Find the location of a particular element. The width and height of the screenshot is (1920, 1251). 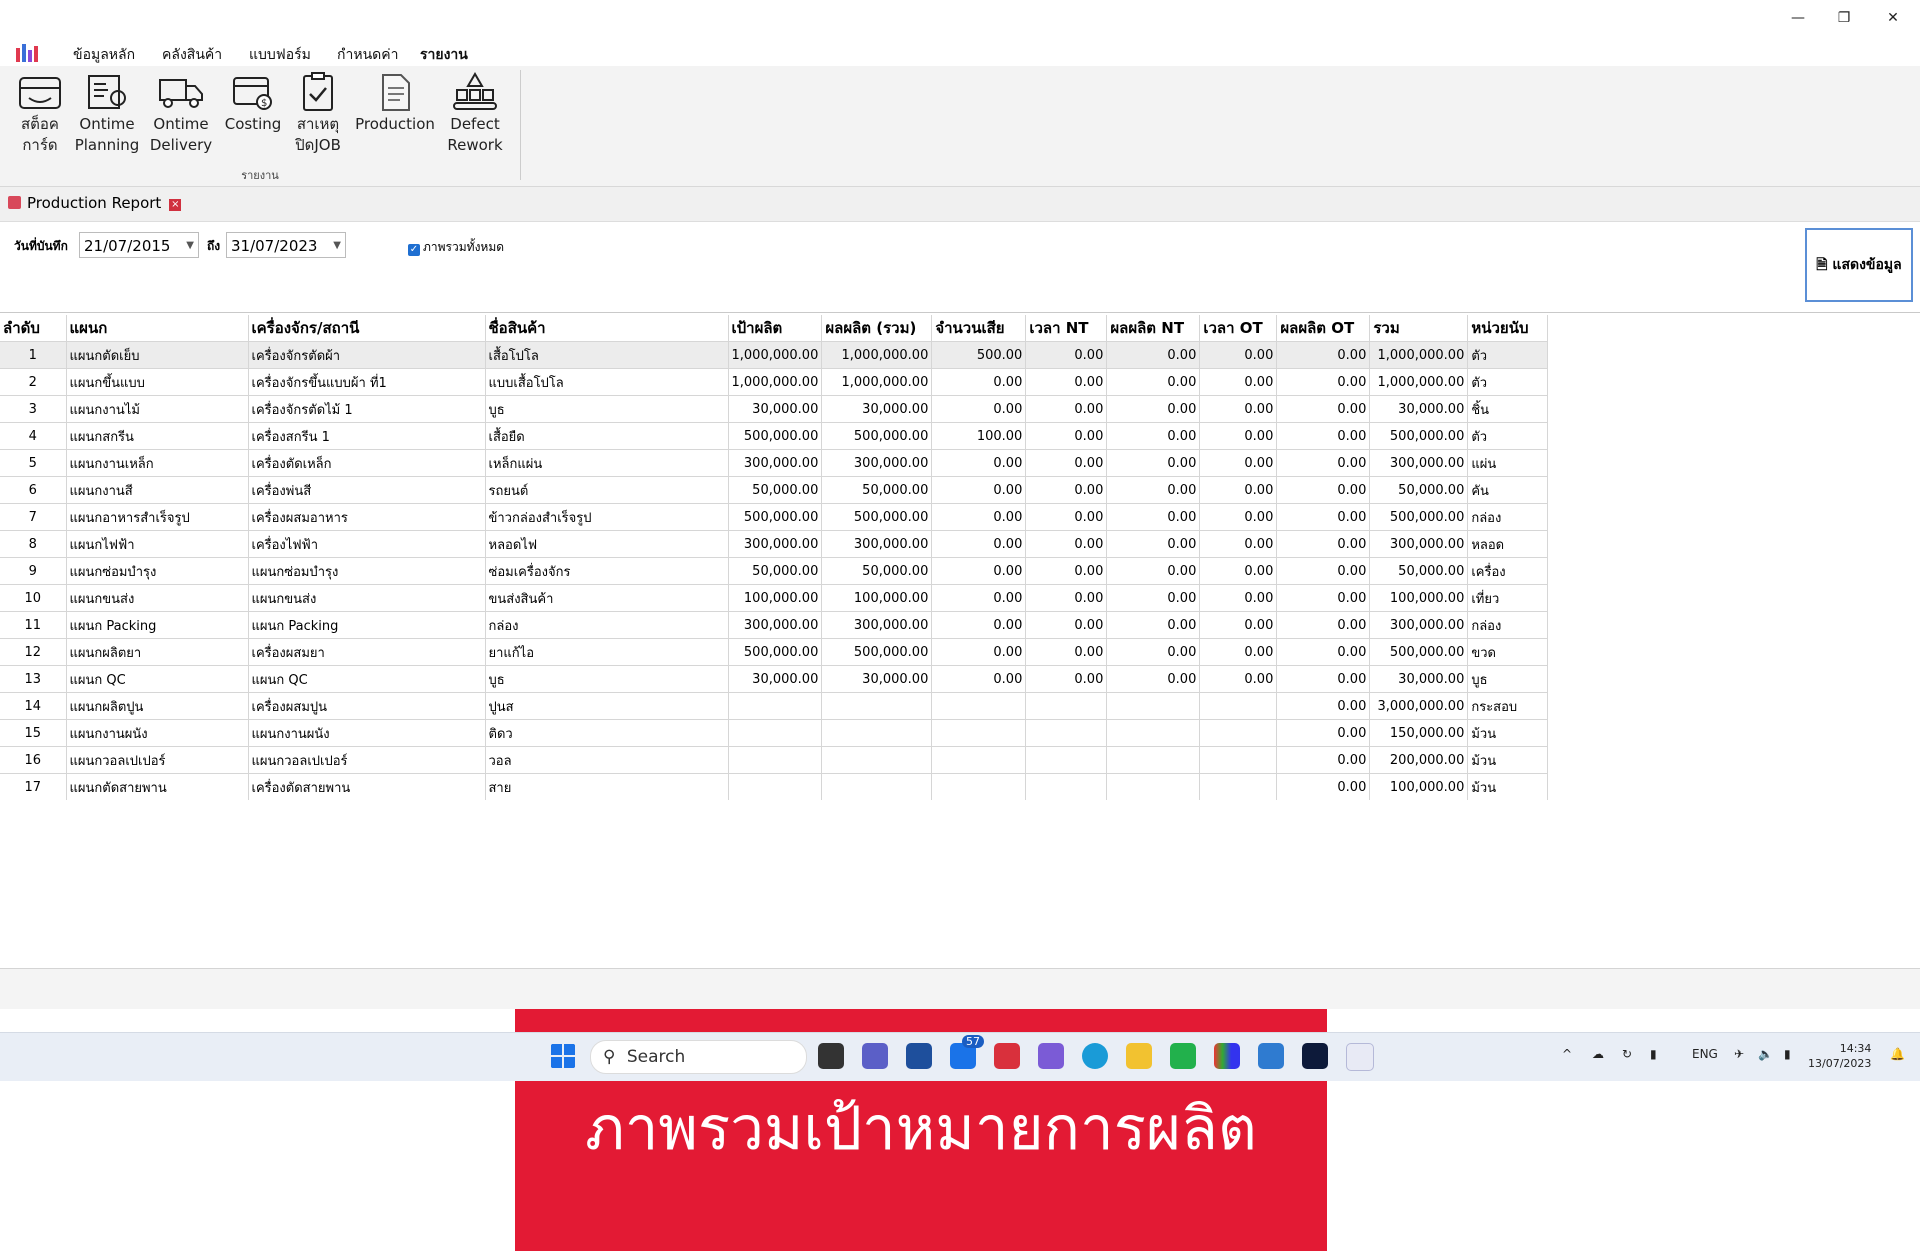

close-button: ✕ is located at coordinates (1893, 18).